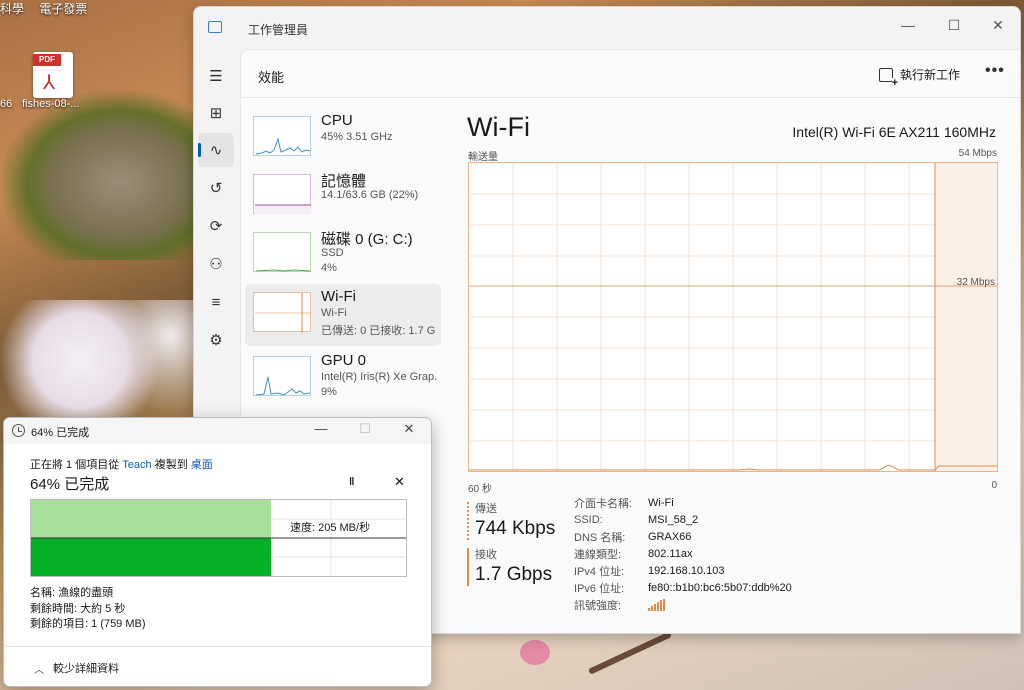  Describe the element at coordinates (409, 431) in the screenshot. I see `dialog-close-button: ✕` at that location.